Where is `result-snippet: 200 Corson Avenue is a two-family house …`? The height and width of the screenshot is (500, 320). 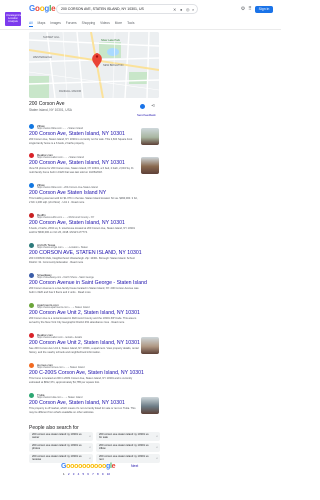 result-snippet: 200 Corson Avenue is a two-family house … is located at coordinates (84, 290).